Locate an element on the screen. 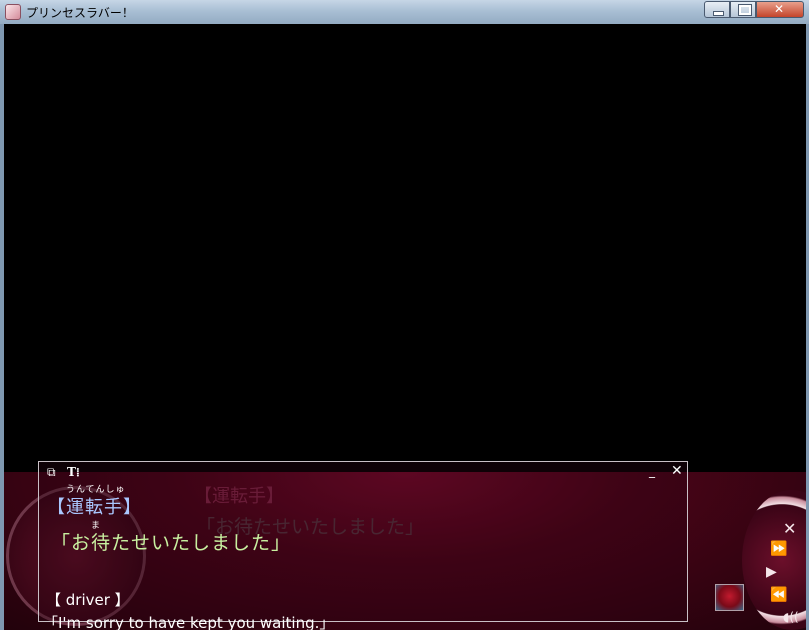  play-icon: ▶ is located at coordinates (771, 572).